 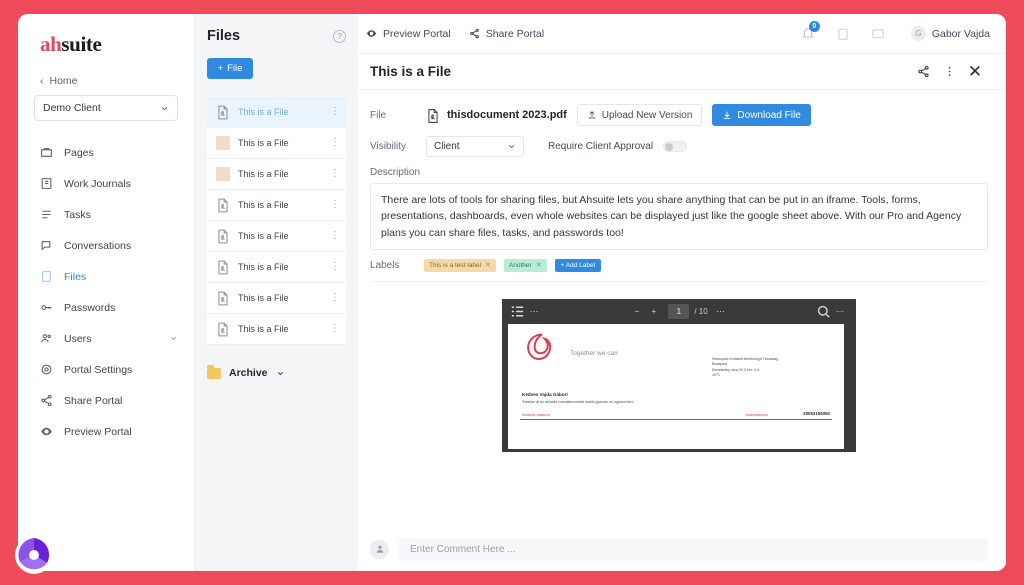 I want to click on preview-portal-label: Preview Portal, so click(x=417, y=33).